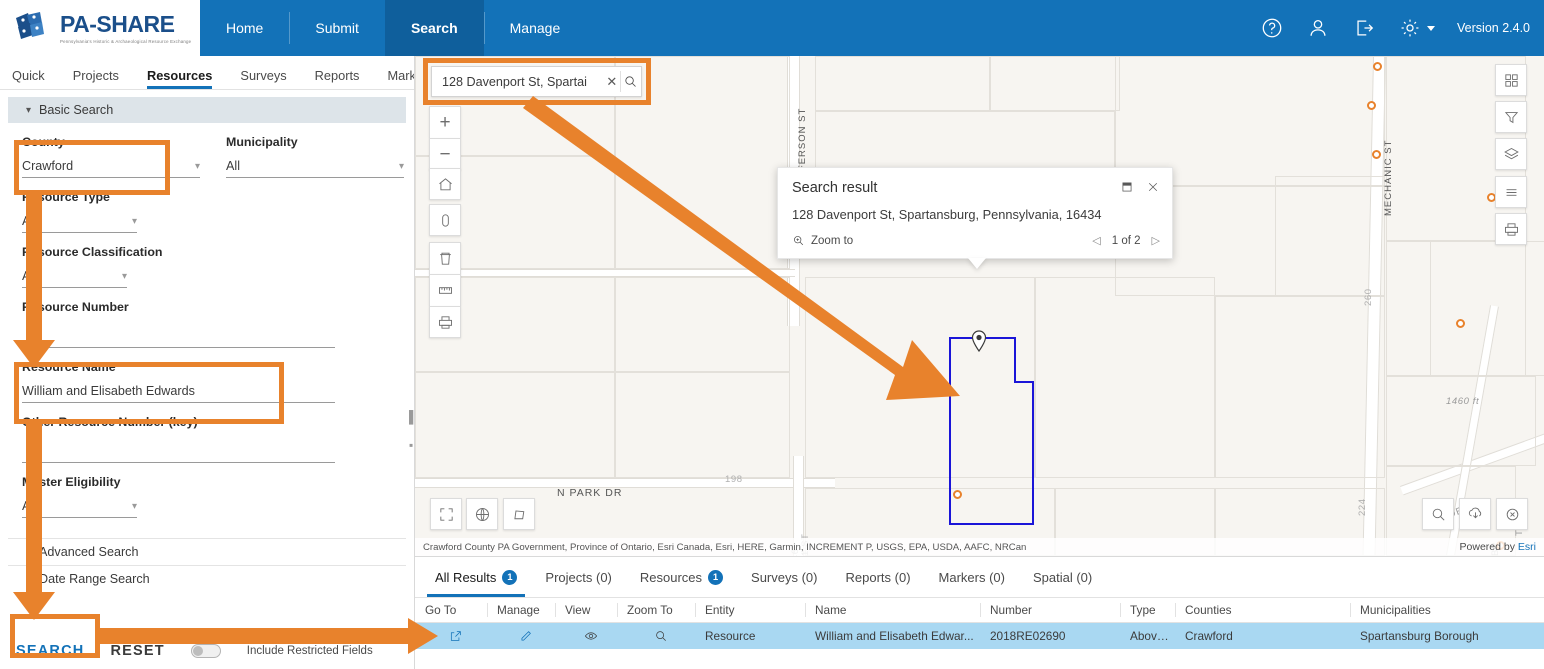  Describe the element at coordinates (1153, 187) in the screenshot. I see `close-icon` at that location.